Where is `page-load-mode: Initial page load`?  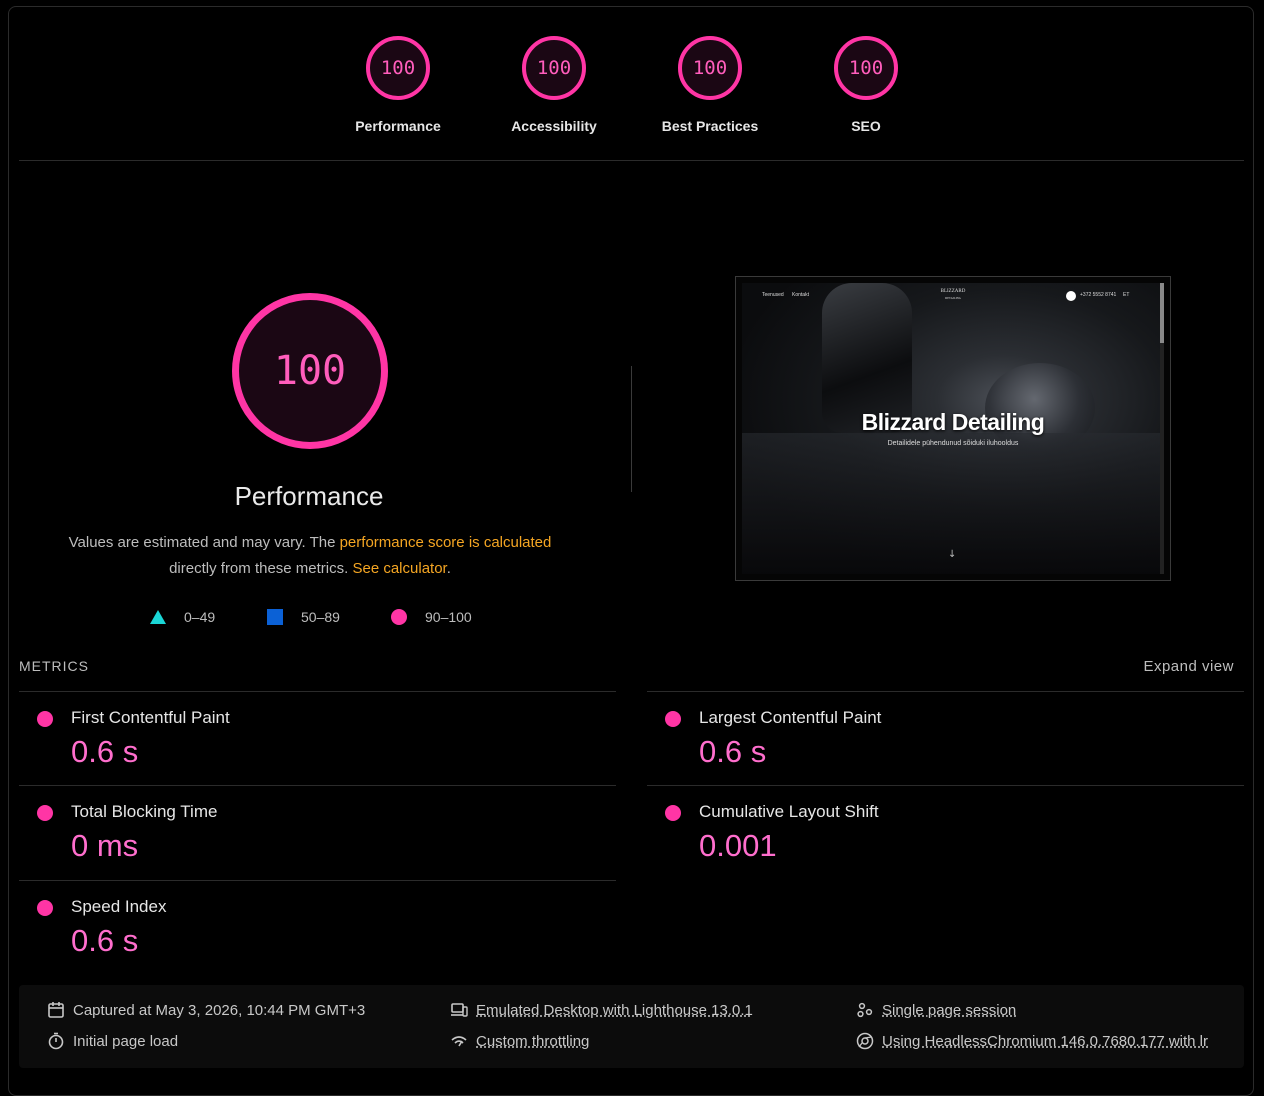 page-load-mode: Initial page load is located at coordinates (112, 1041).